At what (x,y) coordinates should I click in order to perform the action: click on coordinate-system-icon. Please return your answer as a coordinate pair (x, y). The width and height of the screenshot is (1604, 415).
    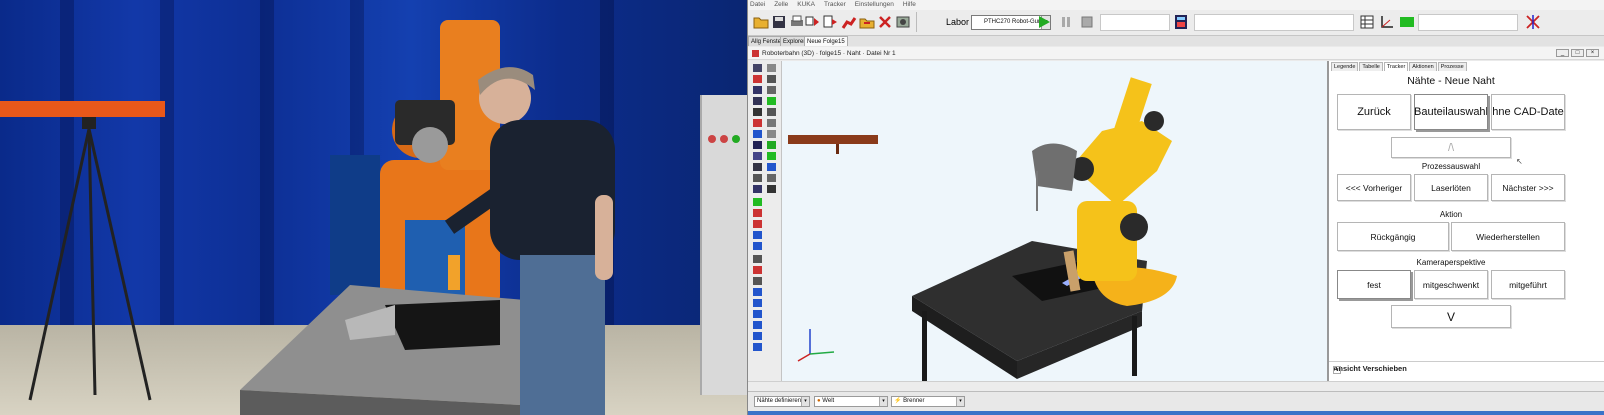
    Looking at the image, I should click on (1533, 22).